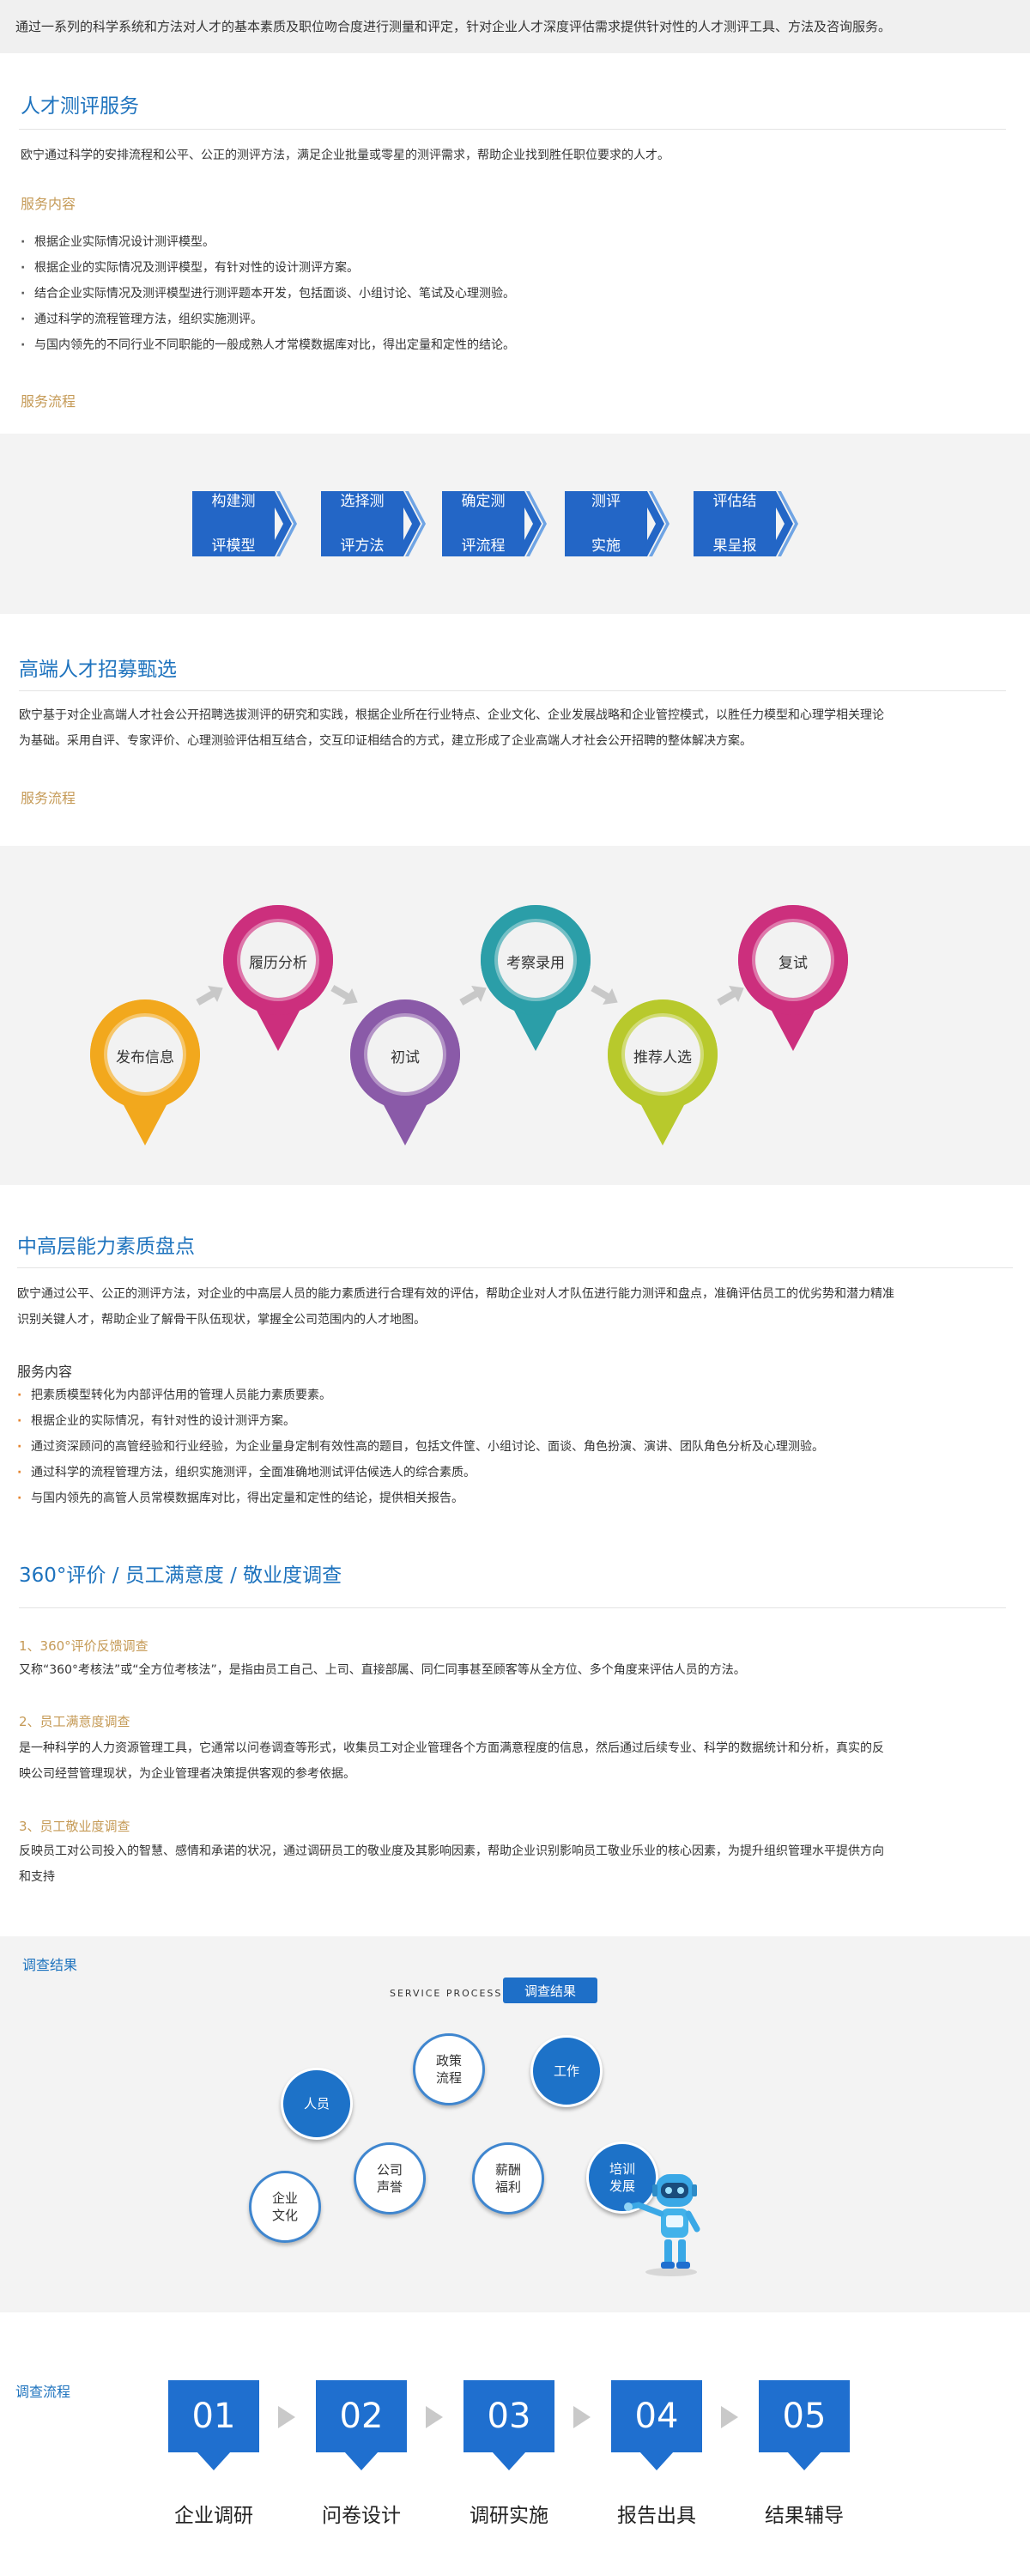 This screenshot has width=1030, height=2576. Describe the element at coordinates (509, 2425) in the screenshot. I see `flow-step-number: 03` at that location.